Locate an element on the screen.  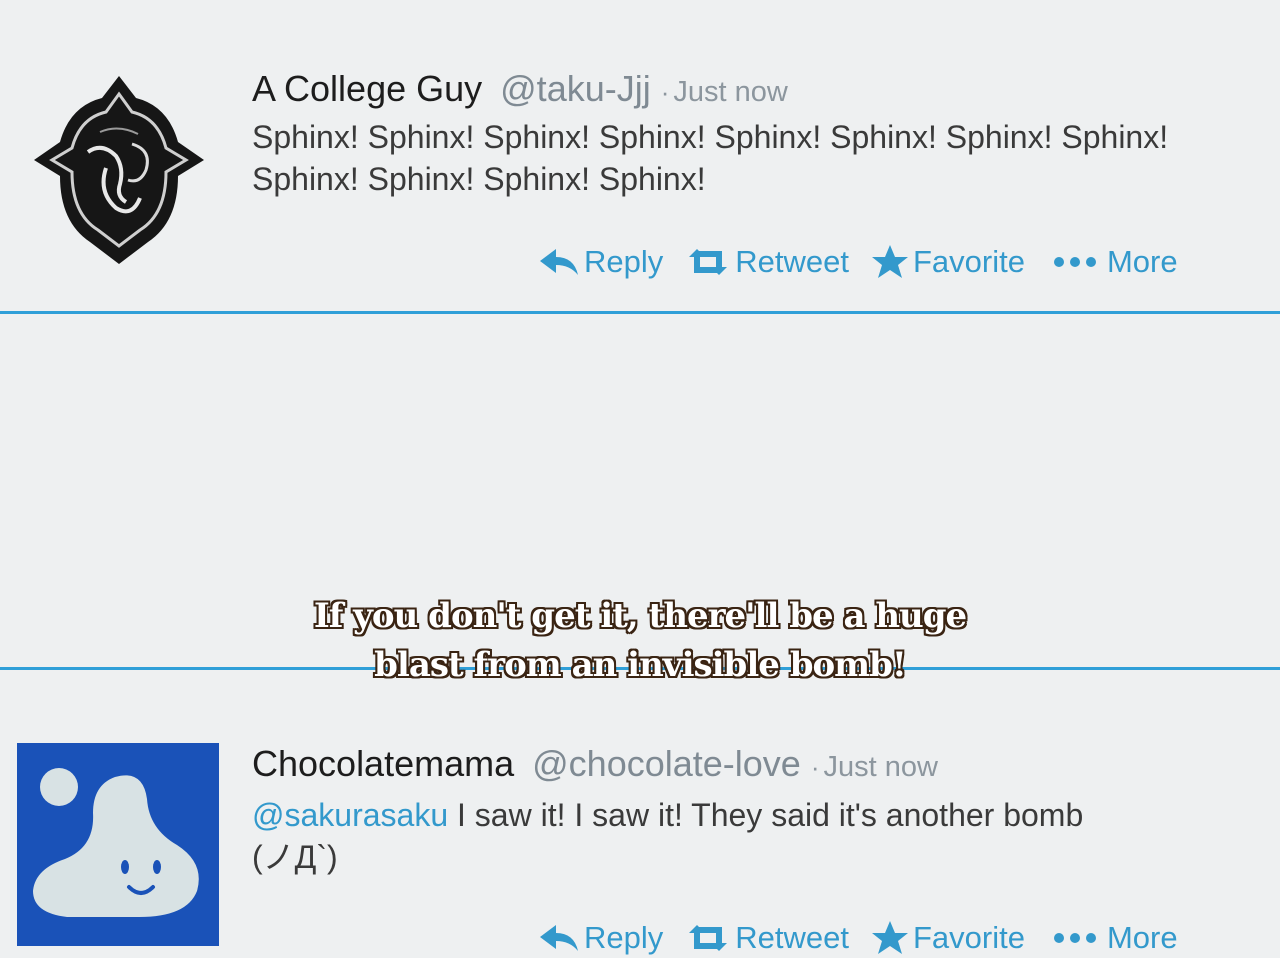
mention-link: @sakurasaku is located at coordinates (350, 815).